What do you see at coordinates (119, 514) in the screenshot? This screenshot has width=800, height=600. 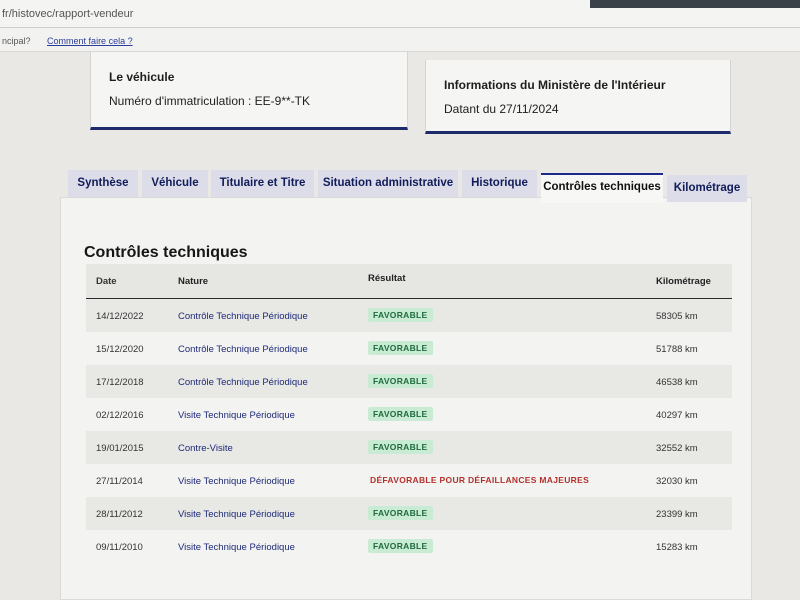 I see `row-date: 28/11/2012` at bounding box center [119, 514].